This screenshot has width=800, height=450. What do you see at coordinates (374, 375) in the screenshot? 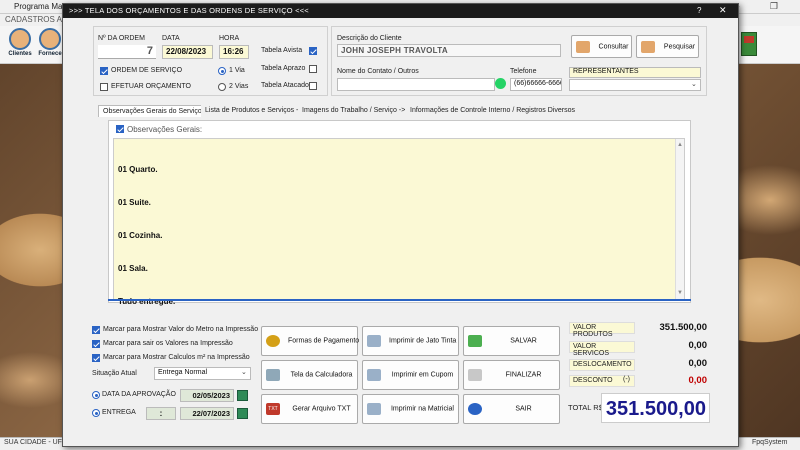
I see `receipt-printer-icon` at bounding box center [374, 375].